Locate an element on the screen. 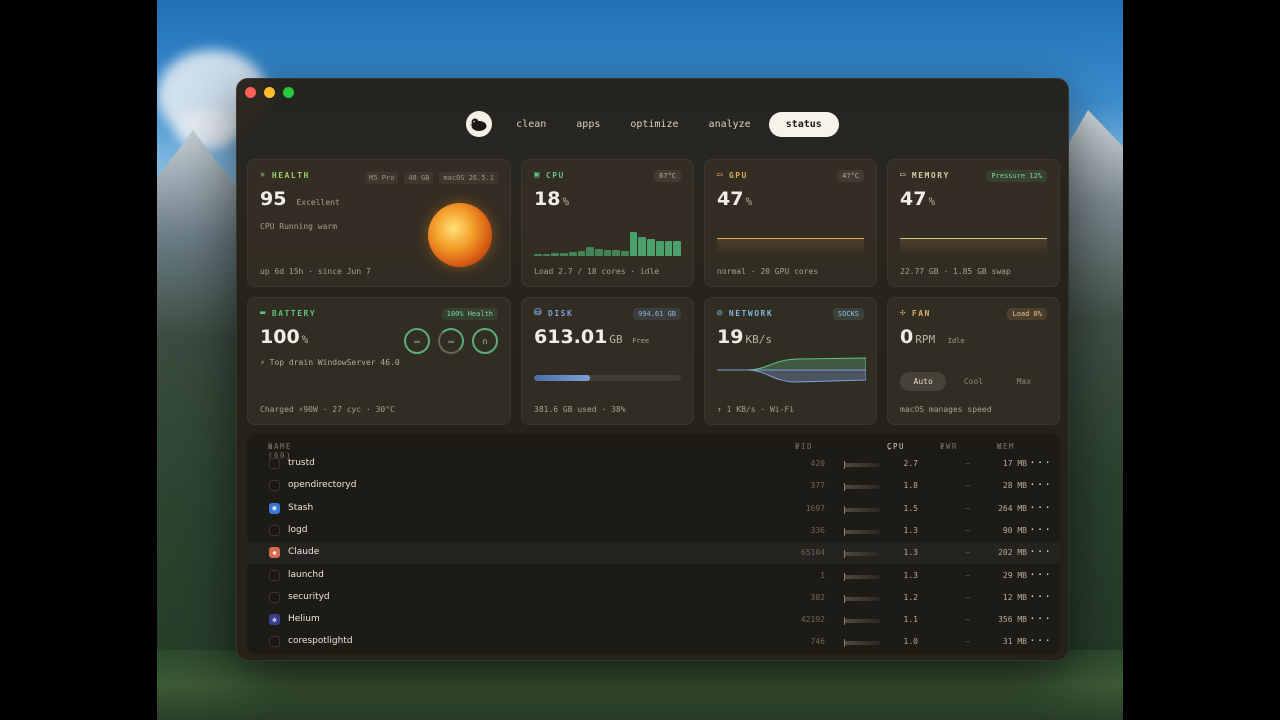  battery-icon: ▬ is located at coordinates (263, 313).